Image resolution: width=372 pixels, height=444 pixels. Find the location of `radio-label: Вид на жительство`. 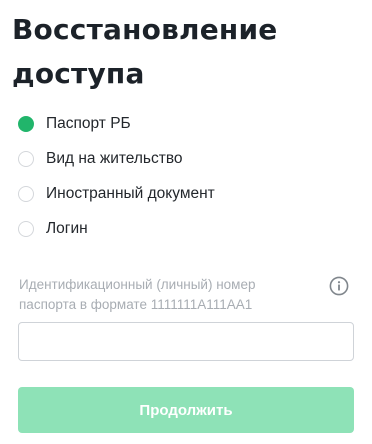

radio-label: Вид на жительство is located at coordinates (114, 158).